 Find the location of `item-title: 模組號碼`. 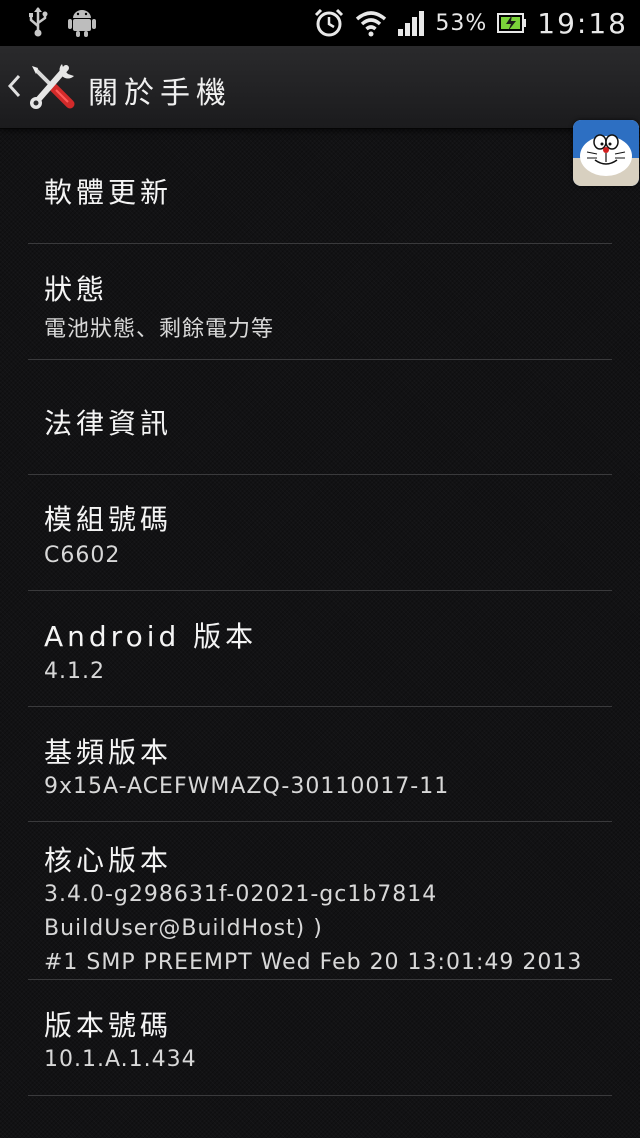

item-title: 模組號碼 is located at coordinates (108, 519).